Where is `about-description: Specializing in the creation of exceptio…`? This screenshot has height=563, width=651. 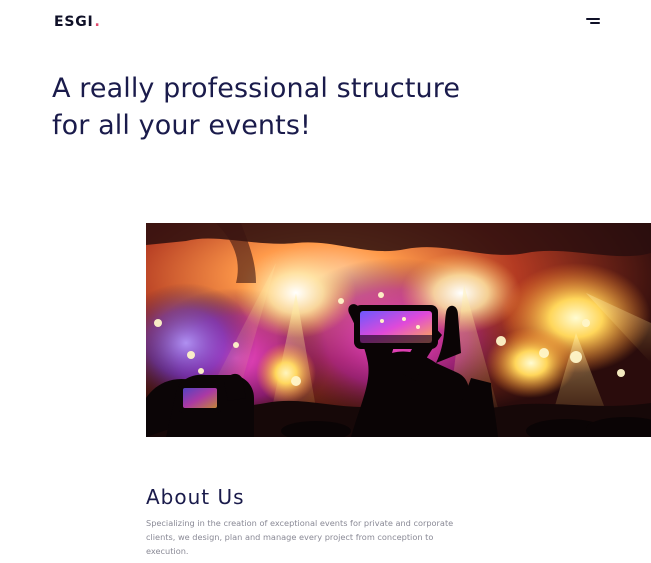 about-description: Specializing in the creation of exceptio… is located at coordinates (300, 537).